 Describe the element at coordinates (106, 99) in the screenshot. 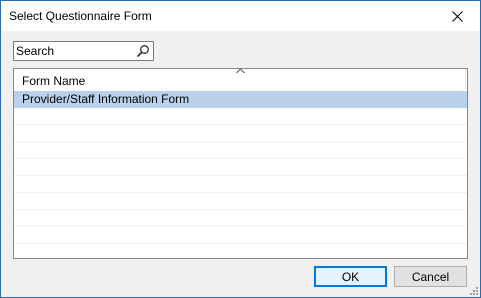

I see `list-item-label: Provider/Staff Information Form` at that location.